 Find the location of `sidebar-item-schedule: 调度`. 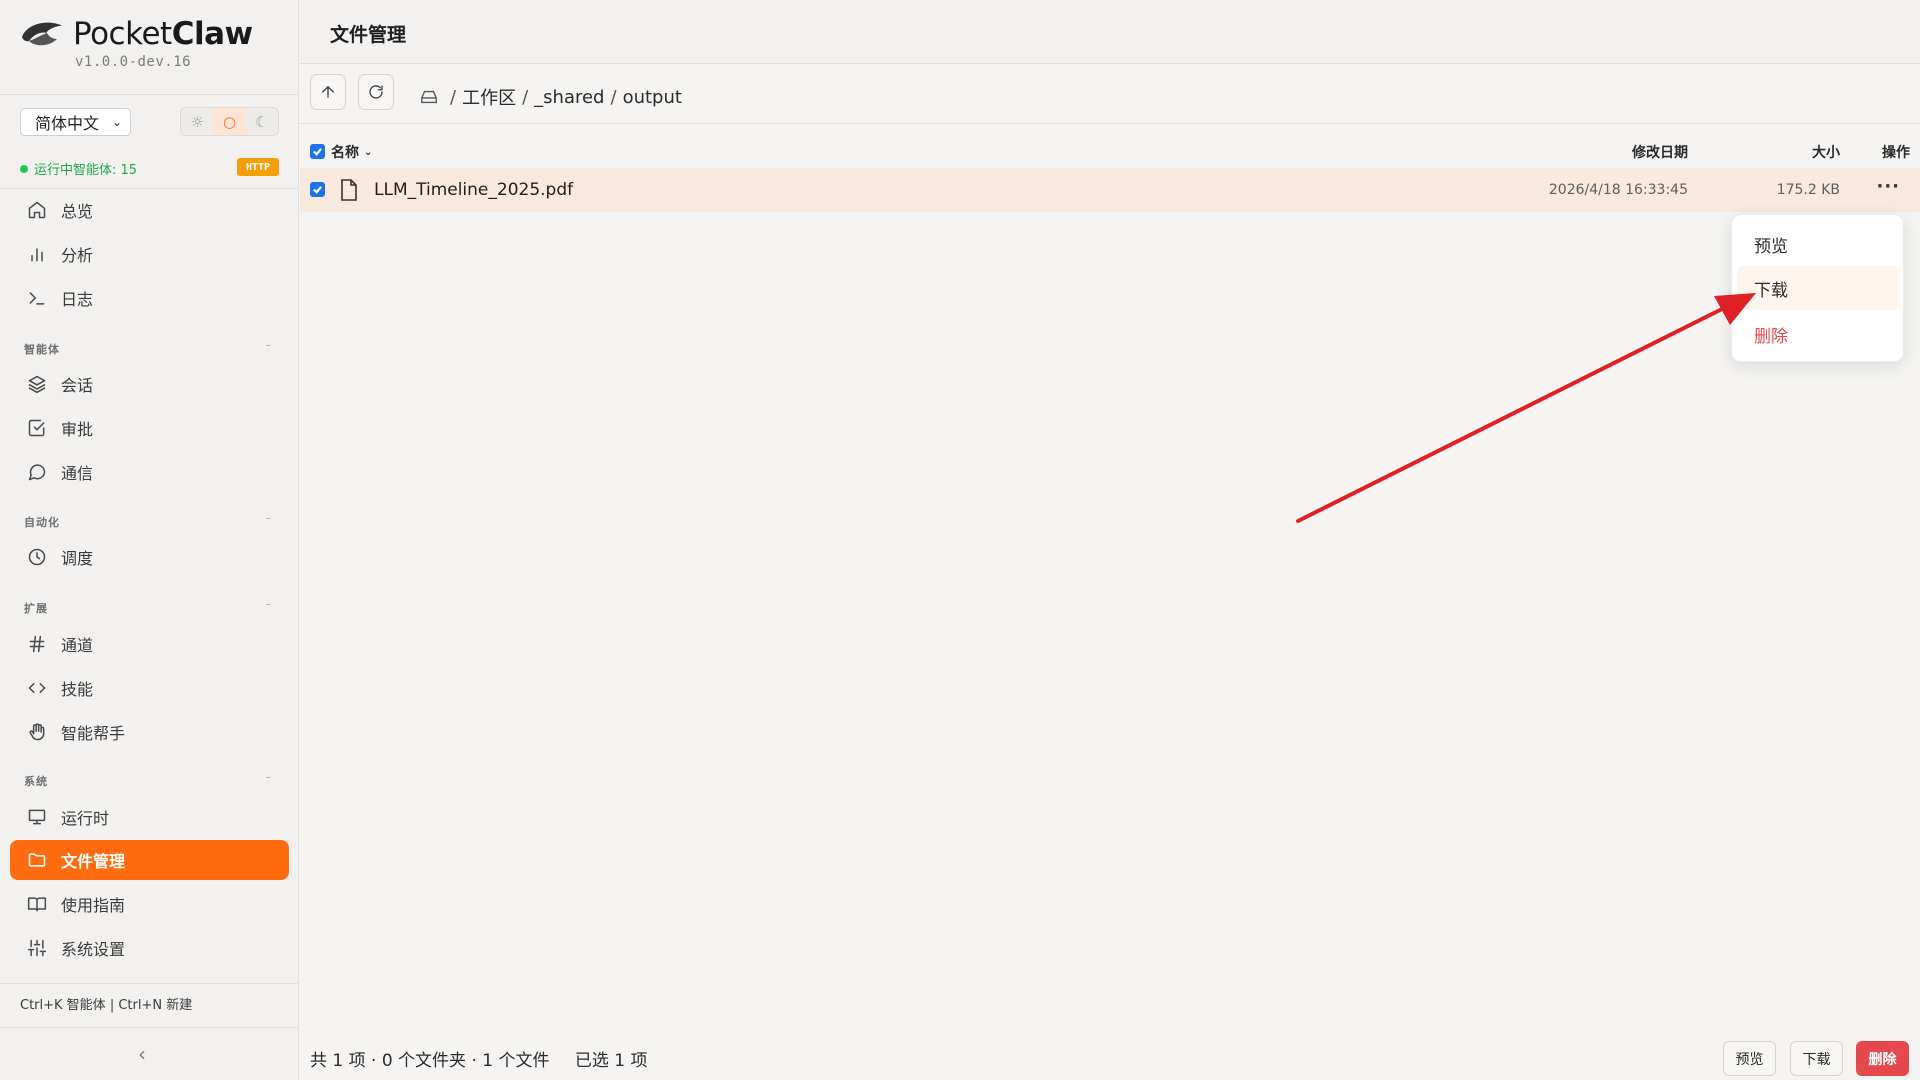

sidebar-item-schedule: 调度 is located at coordinates (149, 557).